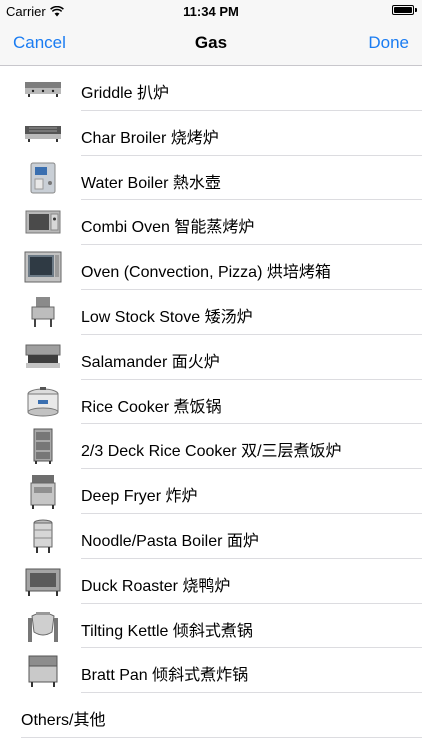 The width and height of the screenshot is (422, 750). I want to click on list-item-salamander: Salamander 面火炉, so click(211, 357).